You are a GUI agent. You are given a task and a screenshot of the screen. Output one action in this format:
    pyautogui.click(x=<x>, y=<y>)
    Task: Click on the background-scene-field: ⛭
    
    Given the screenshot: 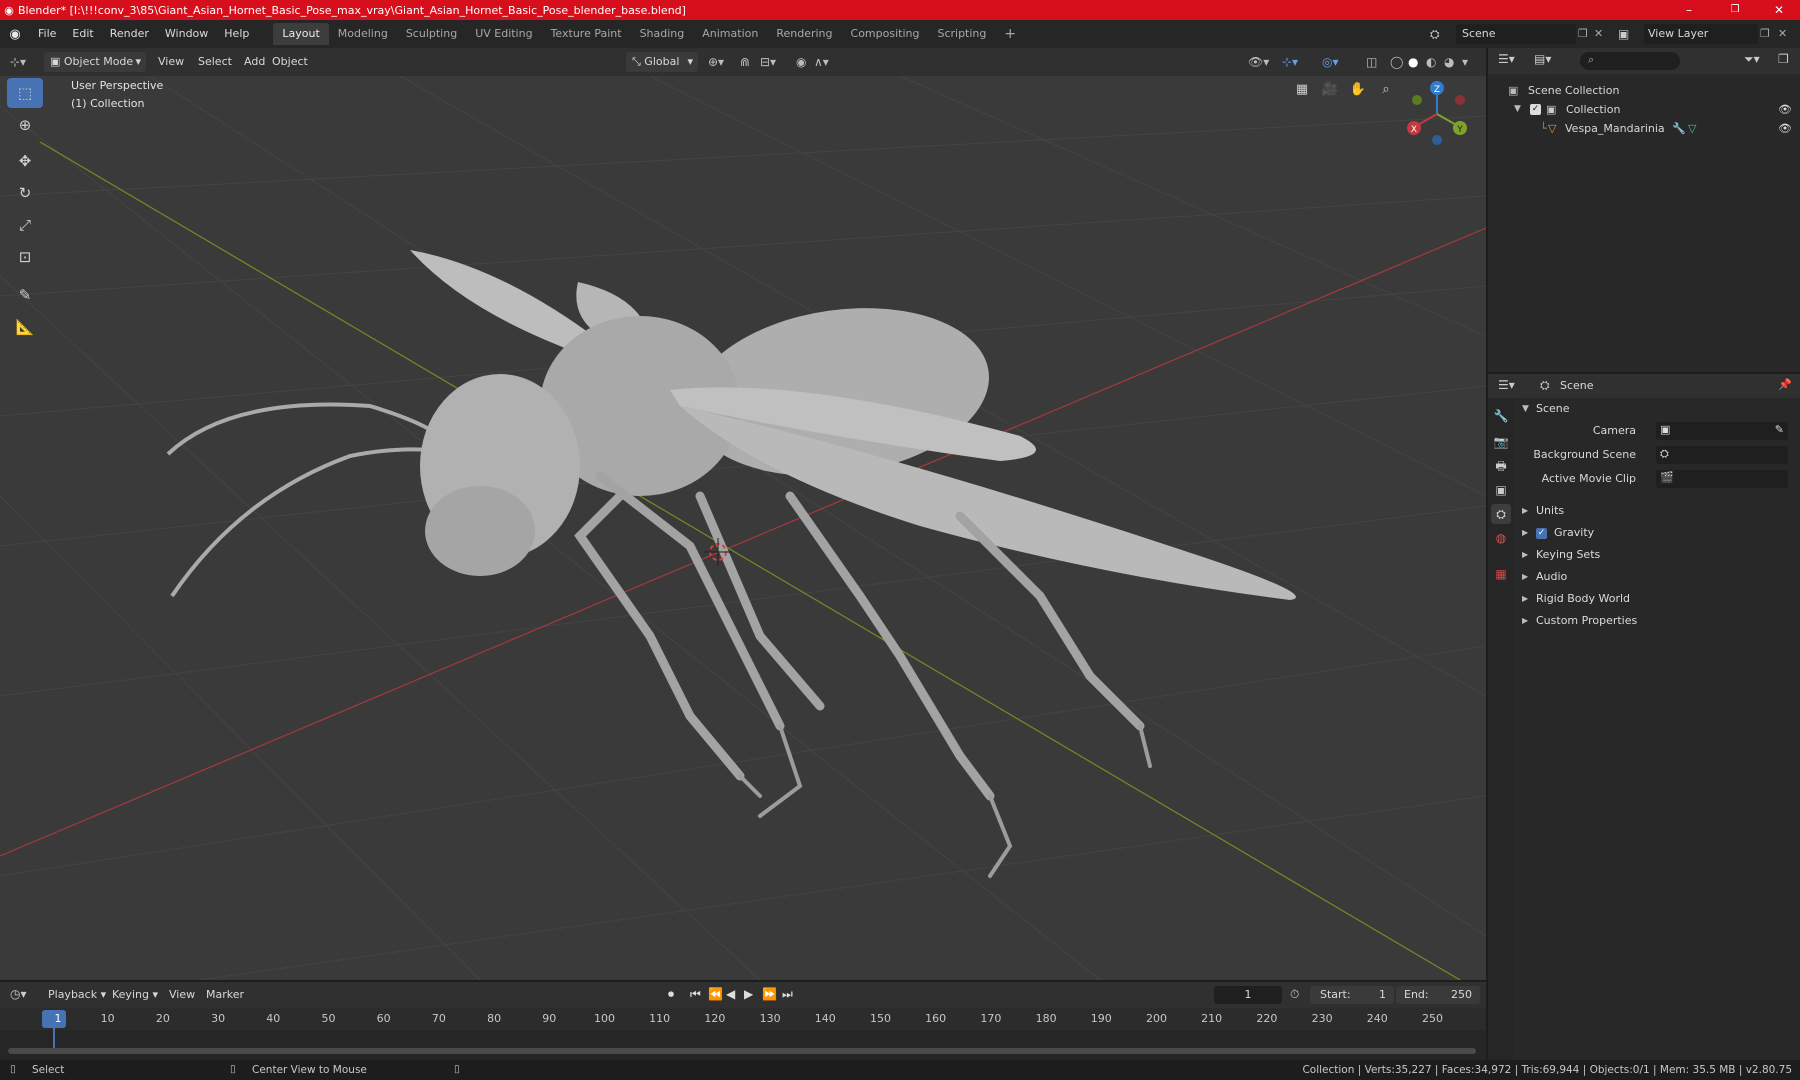 What is the action you would take?
    pyautogui.click(x=1722, y=455)
    